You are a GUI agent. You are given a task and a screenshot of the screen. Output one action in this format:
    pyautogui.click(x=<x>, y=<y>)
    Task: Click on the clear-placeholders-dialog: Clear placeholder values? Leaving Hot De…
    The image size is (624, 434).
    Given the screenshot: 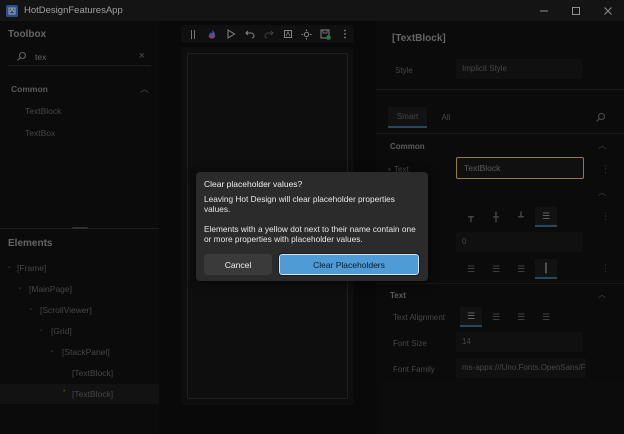 What is the action you would take?
    pyautogui.click(x=312, y=226)
    